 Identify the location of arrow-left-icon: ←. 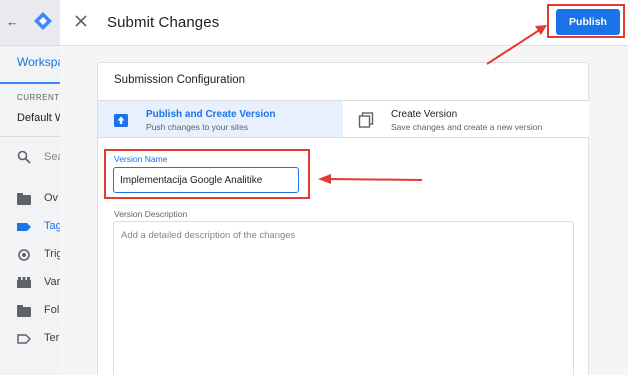
(12, 22).